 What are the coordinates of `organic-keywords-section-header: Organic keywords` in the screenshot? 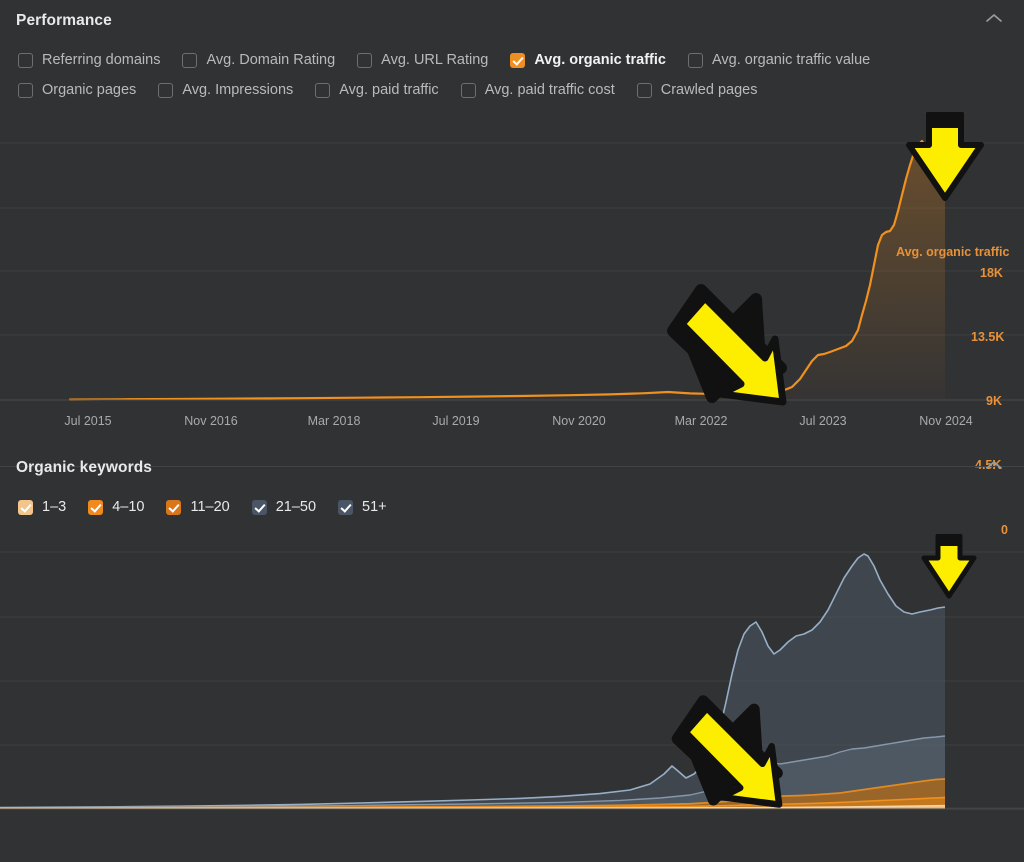 It's located at (512, 468).